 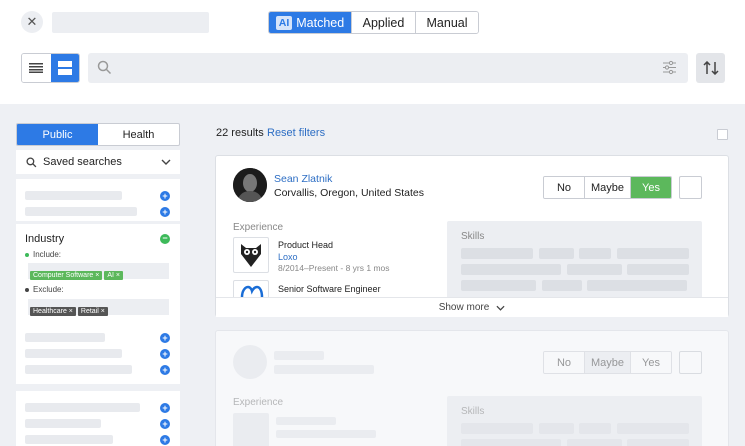 What do you see at coordinates (130, 22) in the screenshot?
I see `title-placeholder` at bounding box center [130, 22].